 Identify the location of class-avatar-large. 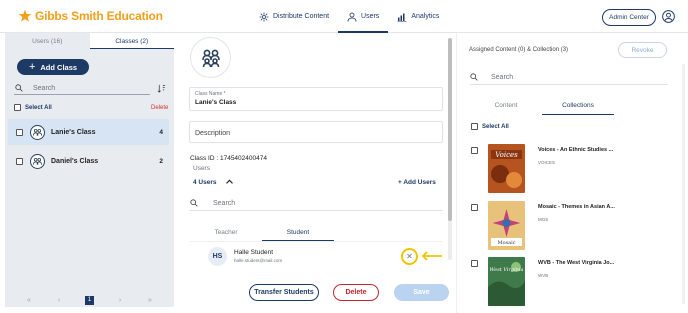
(210, 57).